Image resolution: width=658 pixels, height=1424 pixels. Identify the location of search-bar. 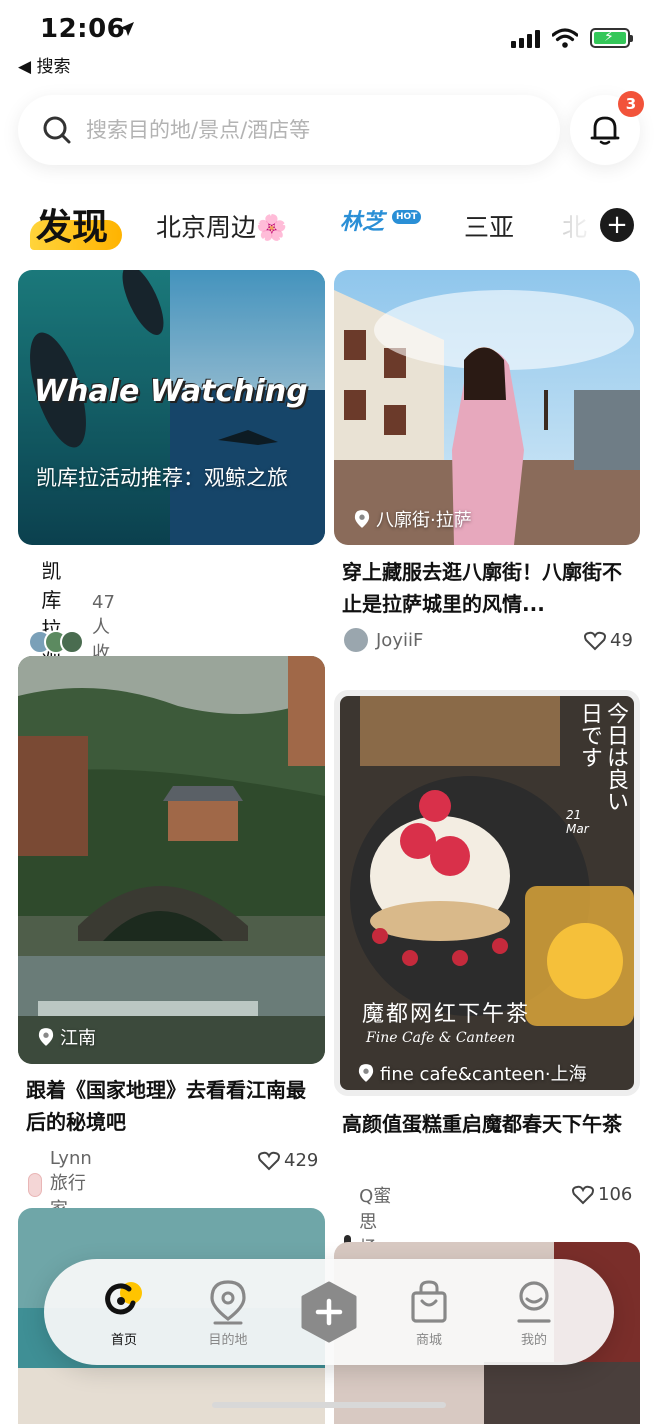
(289, 130).